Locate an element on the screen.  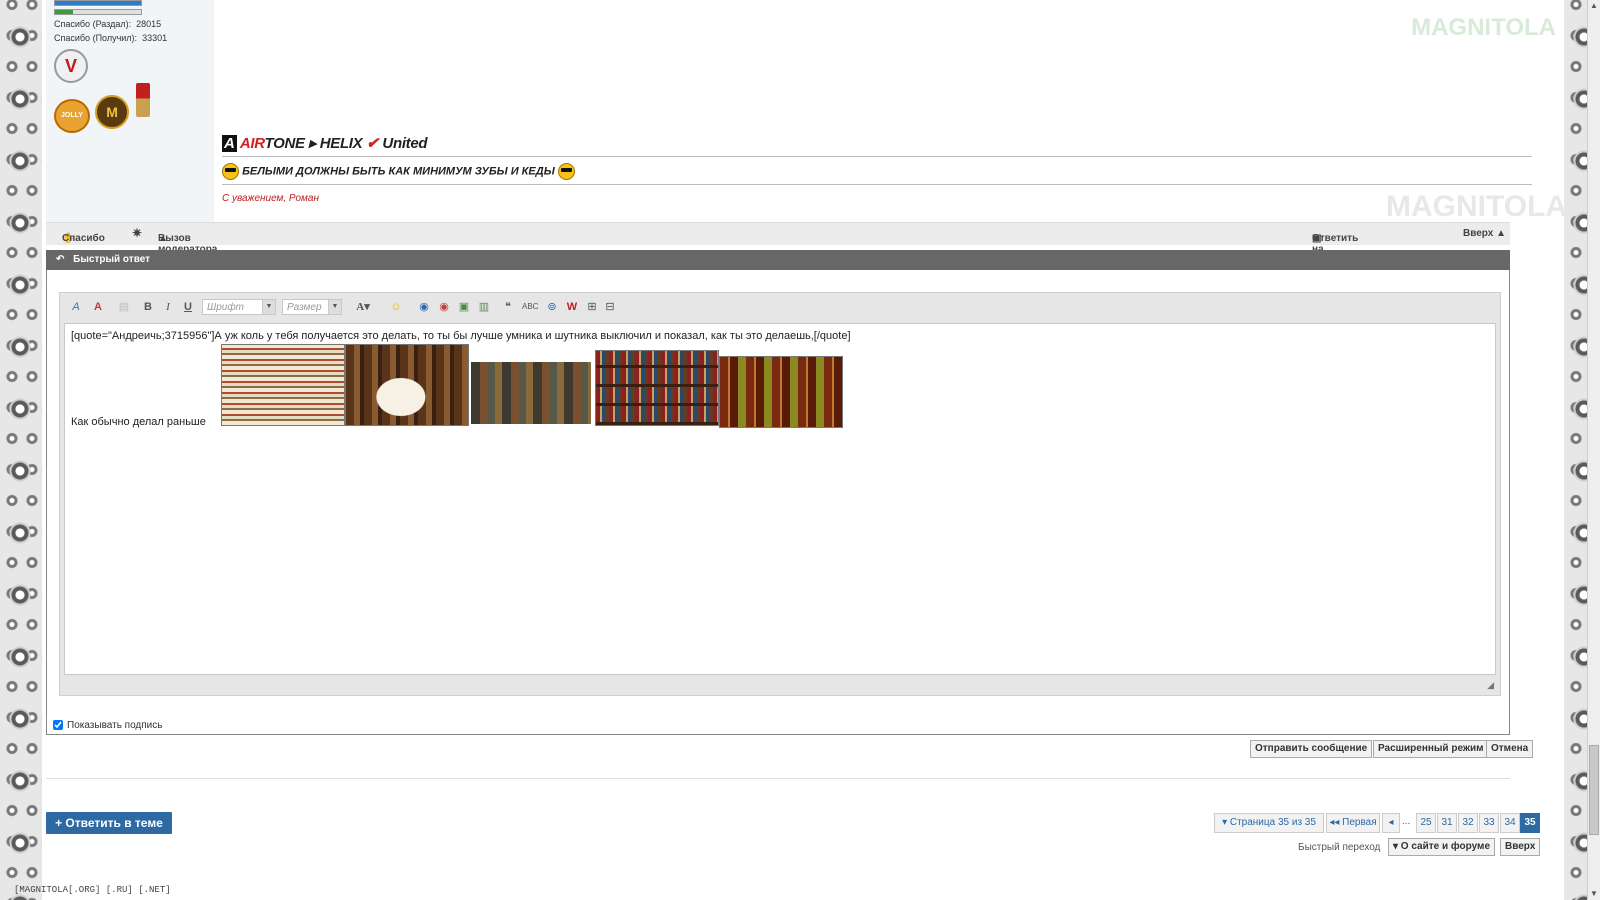
open-book-image is located at coordinates (407, 385).